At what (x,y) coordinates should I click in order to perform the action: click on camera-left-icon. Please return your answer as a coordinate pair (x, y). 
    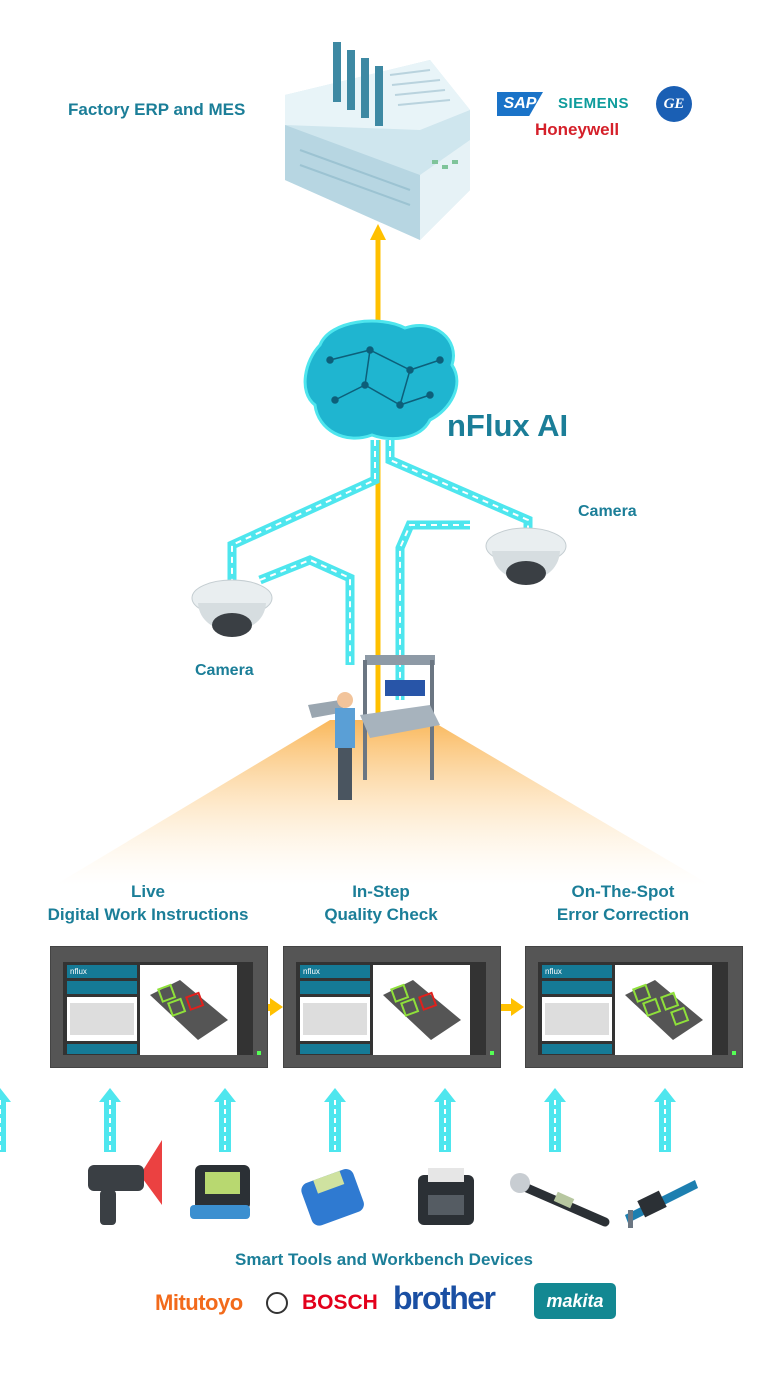
    Looking at the image, I should click on (232, 608).